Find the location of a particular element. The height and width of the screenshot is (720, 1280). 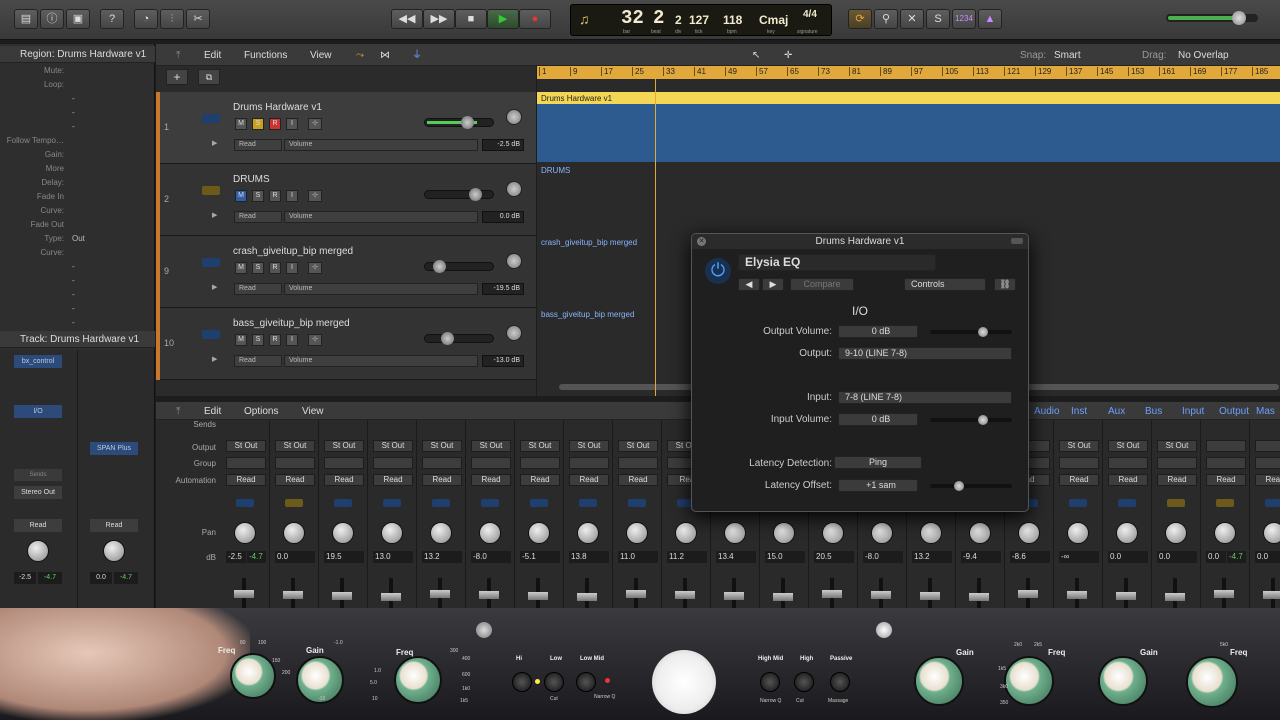

functions-menu: Functions is located at coordinates (265, 55).